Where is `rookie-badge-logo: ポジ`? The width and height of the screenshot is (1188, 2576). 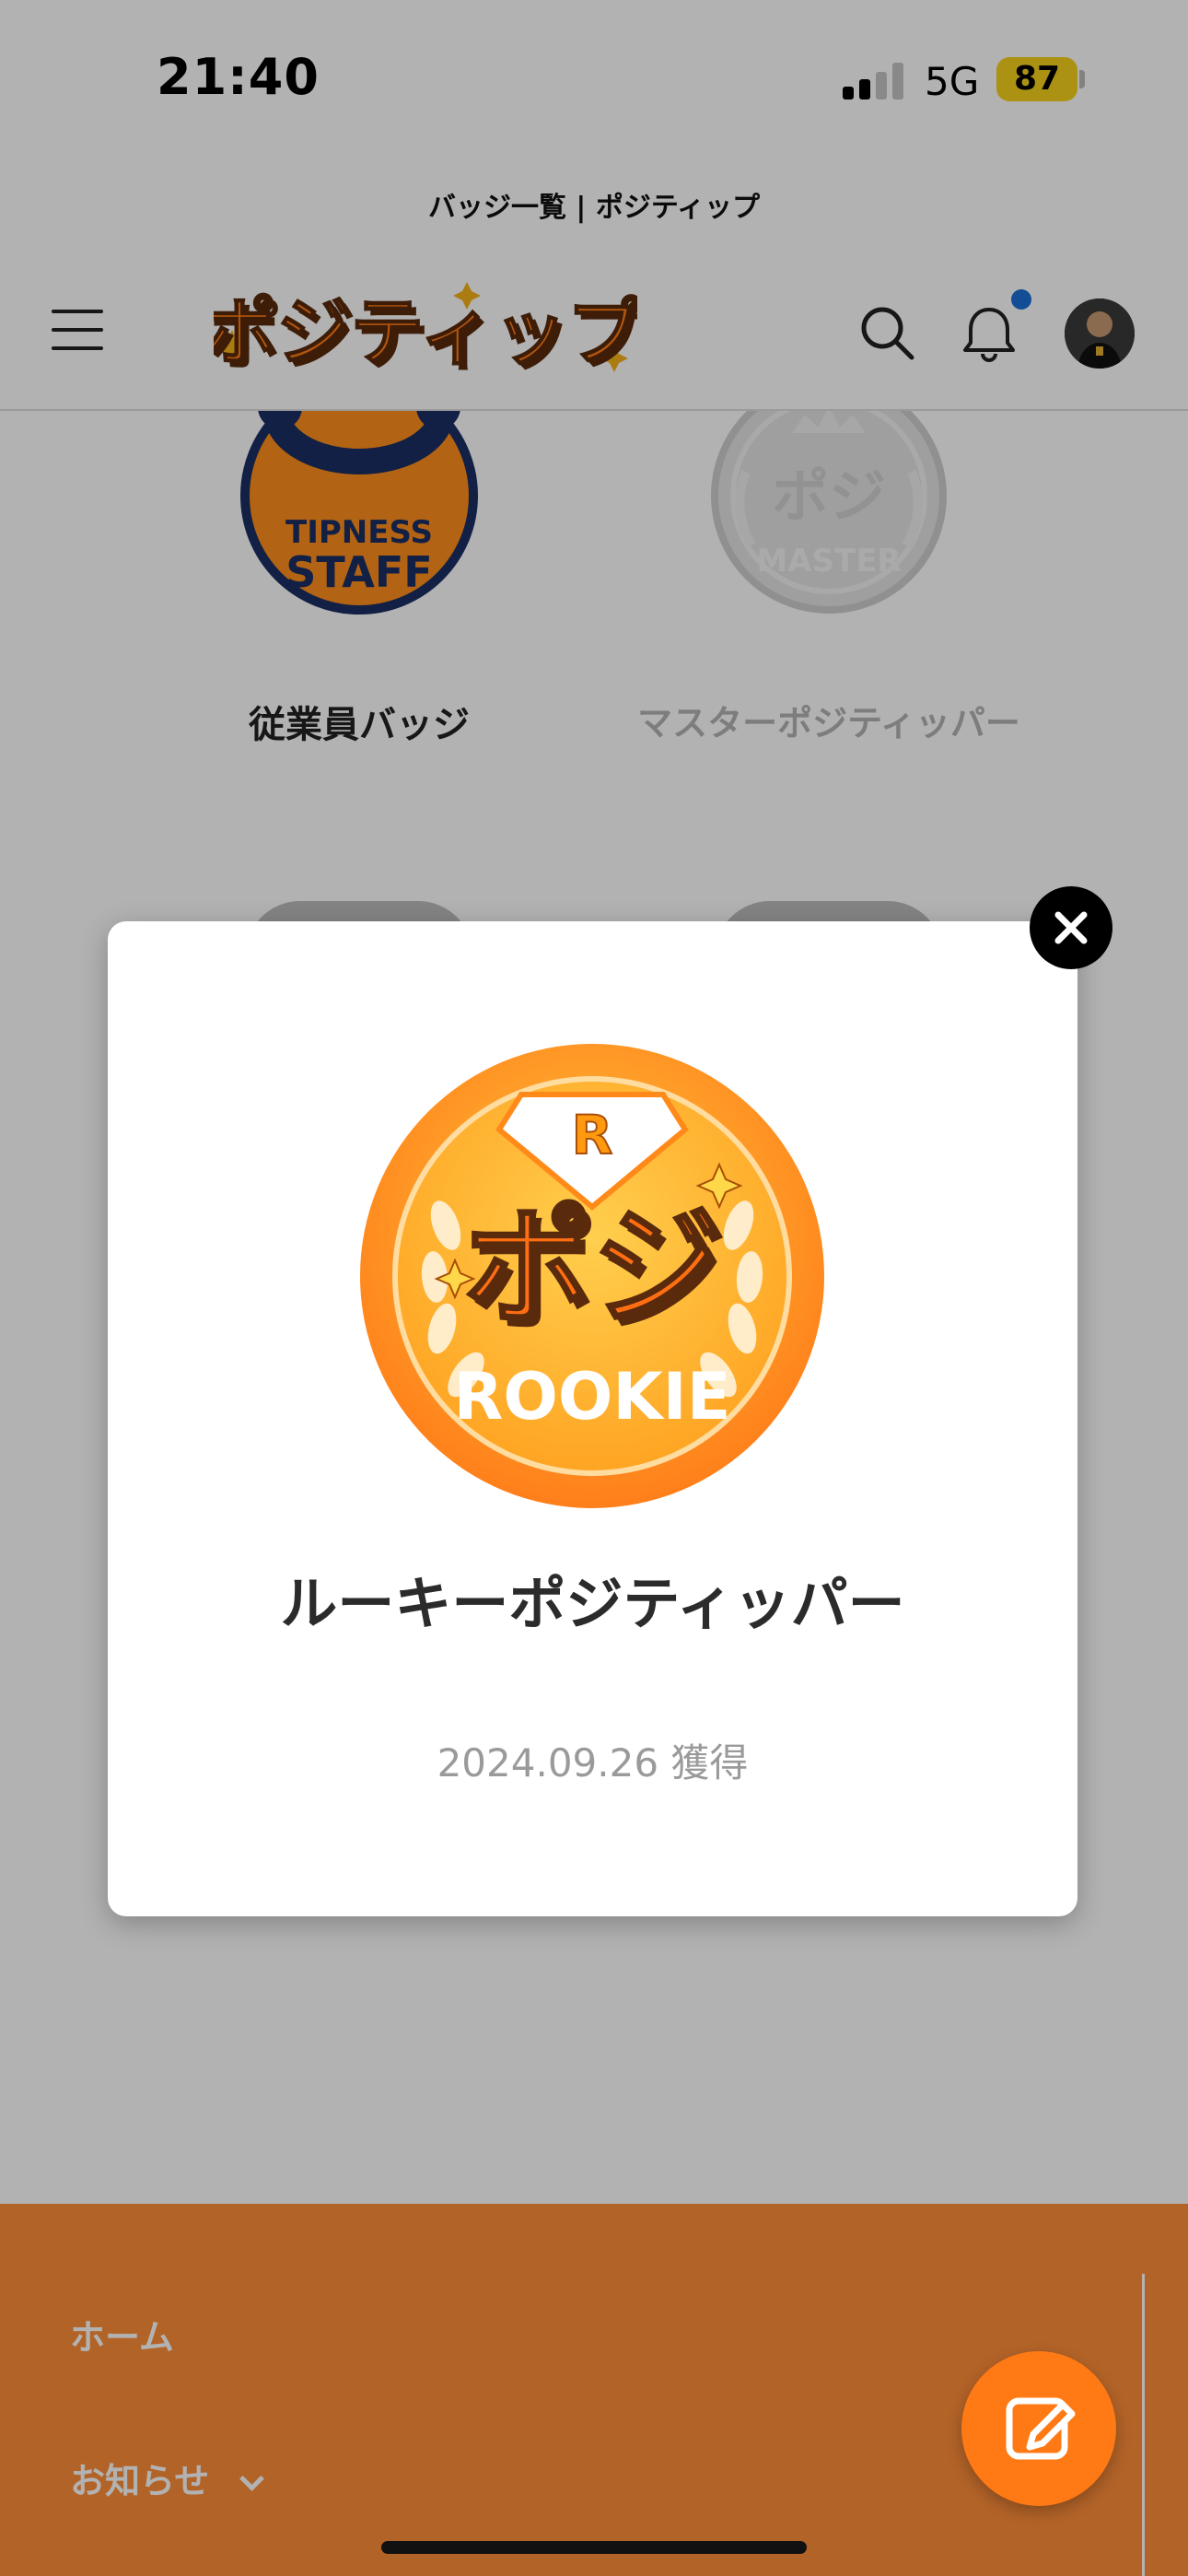 rookie-badge-logo: ポジ is located at coordinates (592, 1268).